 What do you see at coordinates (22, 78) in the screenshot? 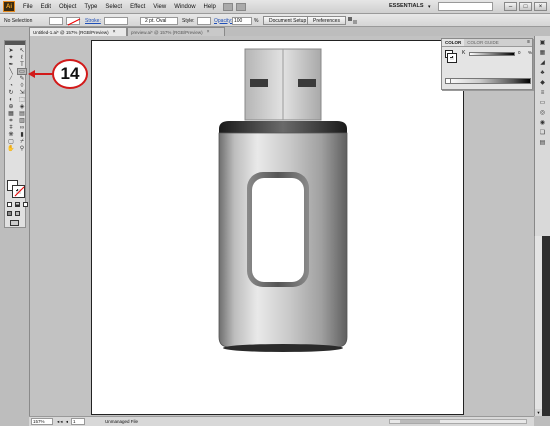
I see `pencil-tool-icon: ✎` at bounding box center [22, 78].